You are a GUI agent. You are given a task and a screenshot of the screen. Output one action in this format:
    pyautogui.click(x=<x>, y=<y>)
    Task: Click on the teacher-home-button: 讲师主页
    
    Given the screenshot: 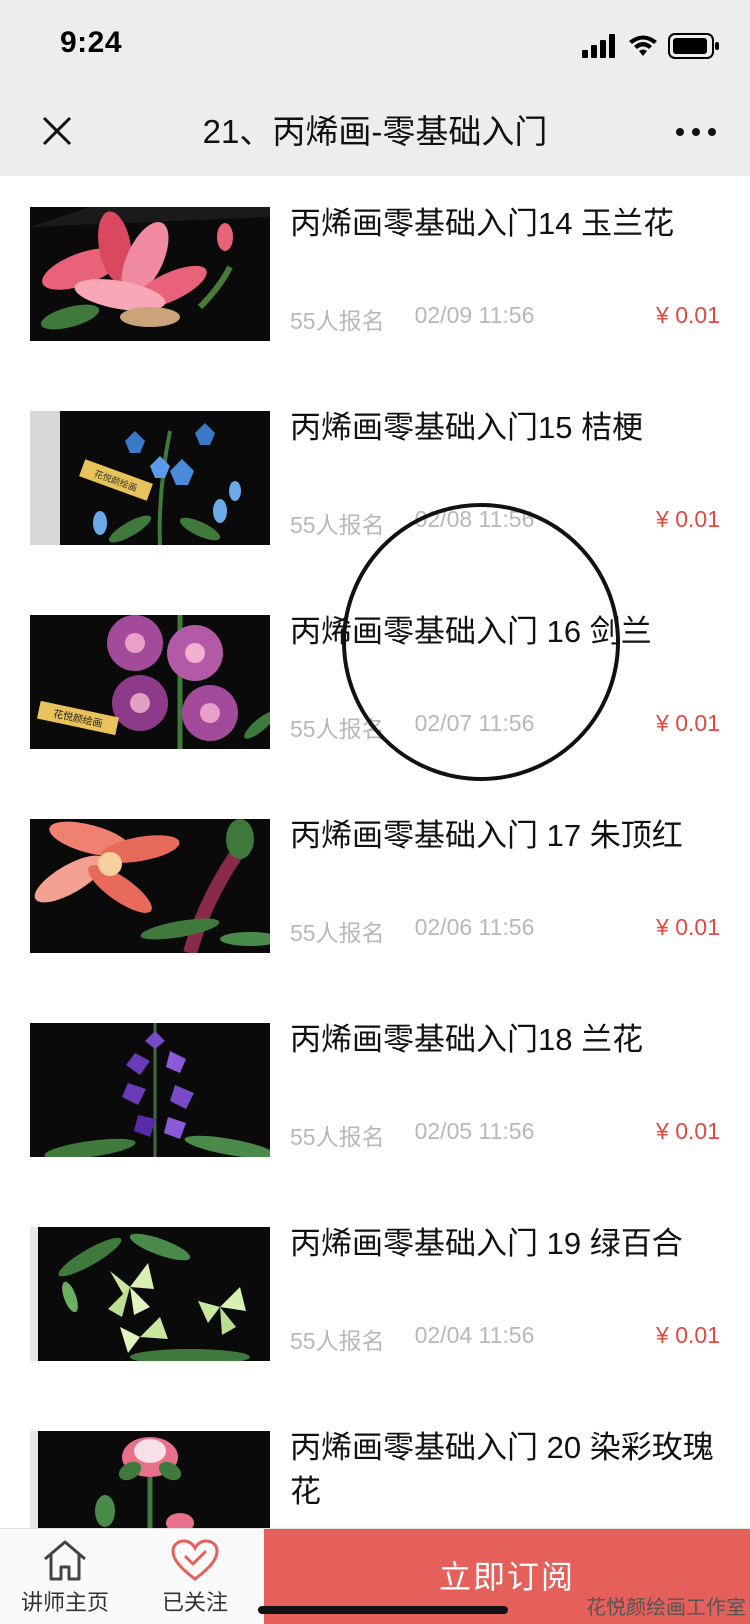 What is the action you would take?
    pyautogui.click(x=65, y=1576)
    